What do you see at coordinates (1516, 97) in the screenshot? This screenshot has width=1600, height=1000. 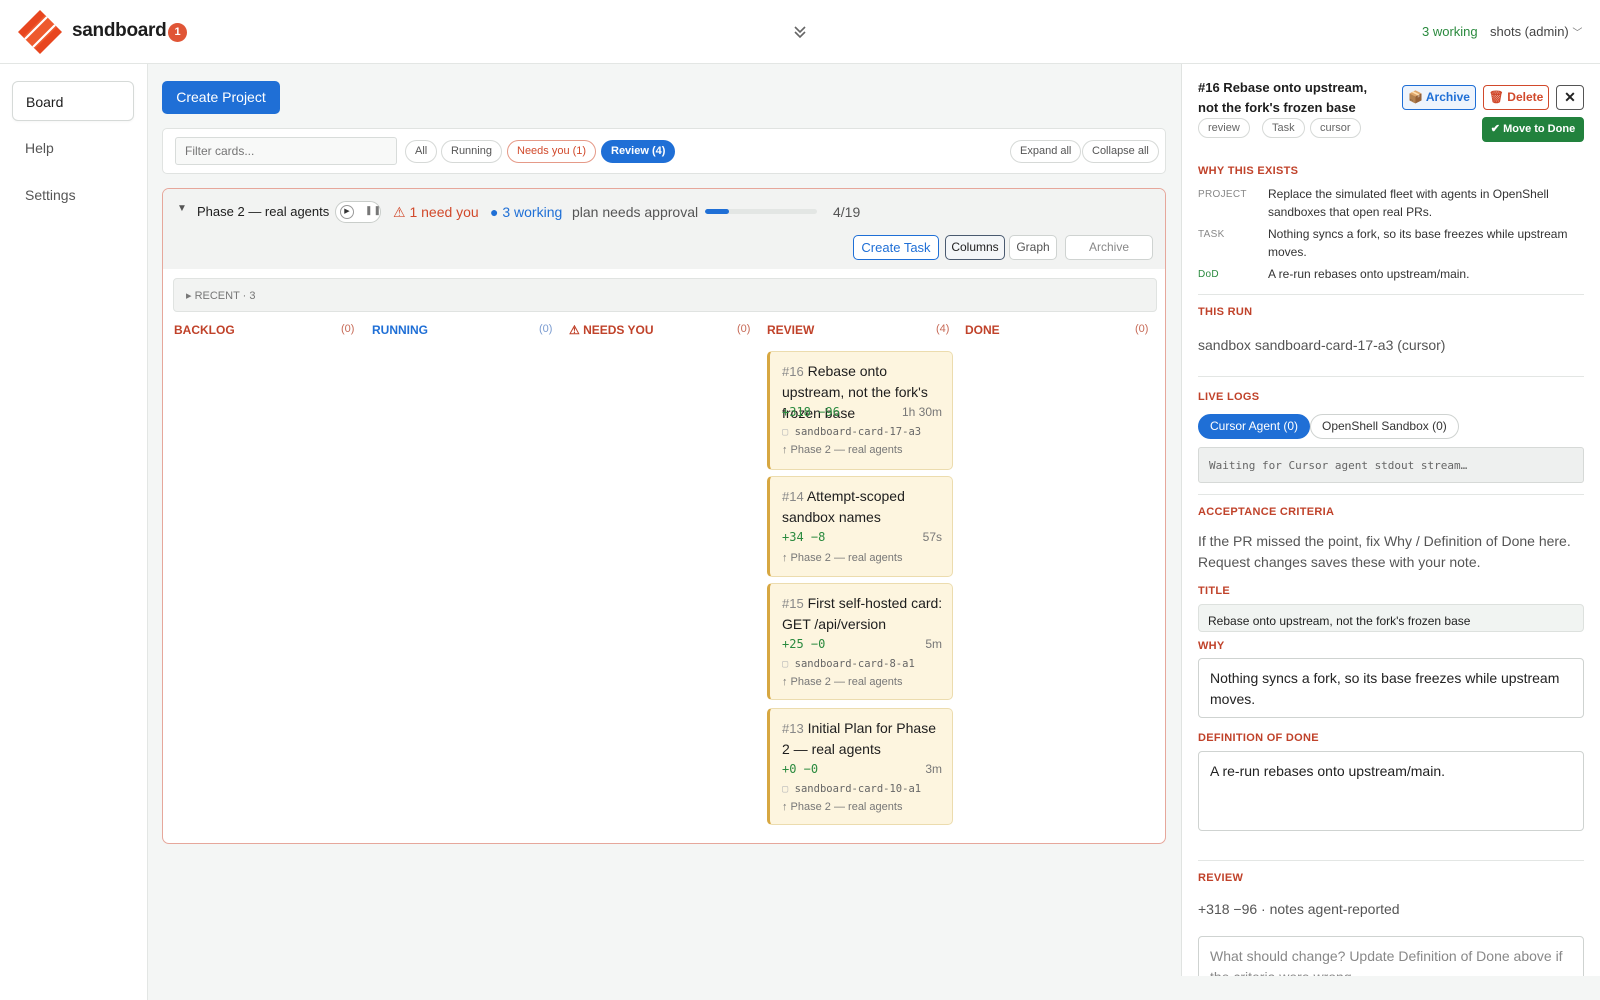 I see `delete-card-button: 🗑 Delete` at bounding box center [1516, 97].